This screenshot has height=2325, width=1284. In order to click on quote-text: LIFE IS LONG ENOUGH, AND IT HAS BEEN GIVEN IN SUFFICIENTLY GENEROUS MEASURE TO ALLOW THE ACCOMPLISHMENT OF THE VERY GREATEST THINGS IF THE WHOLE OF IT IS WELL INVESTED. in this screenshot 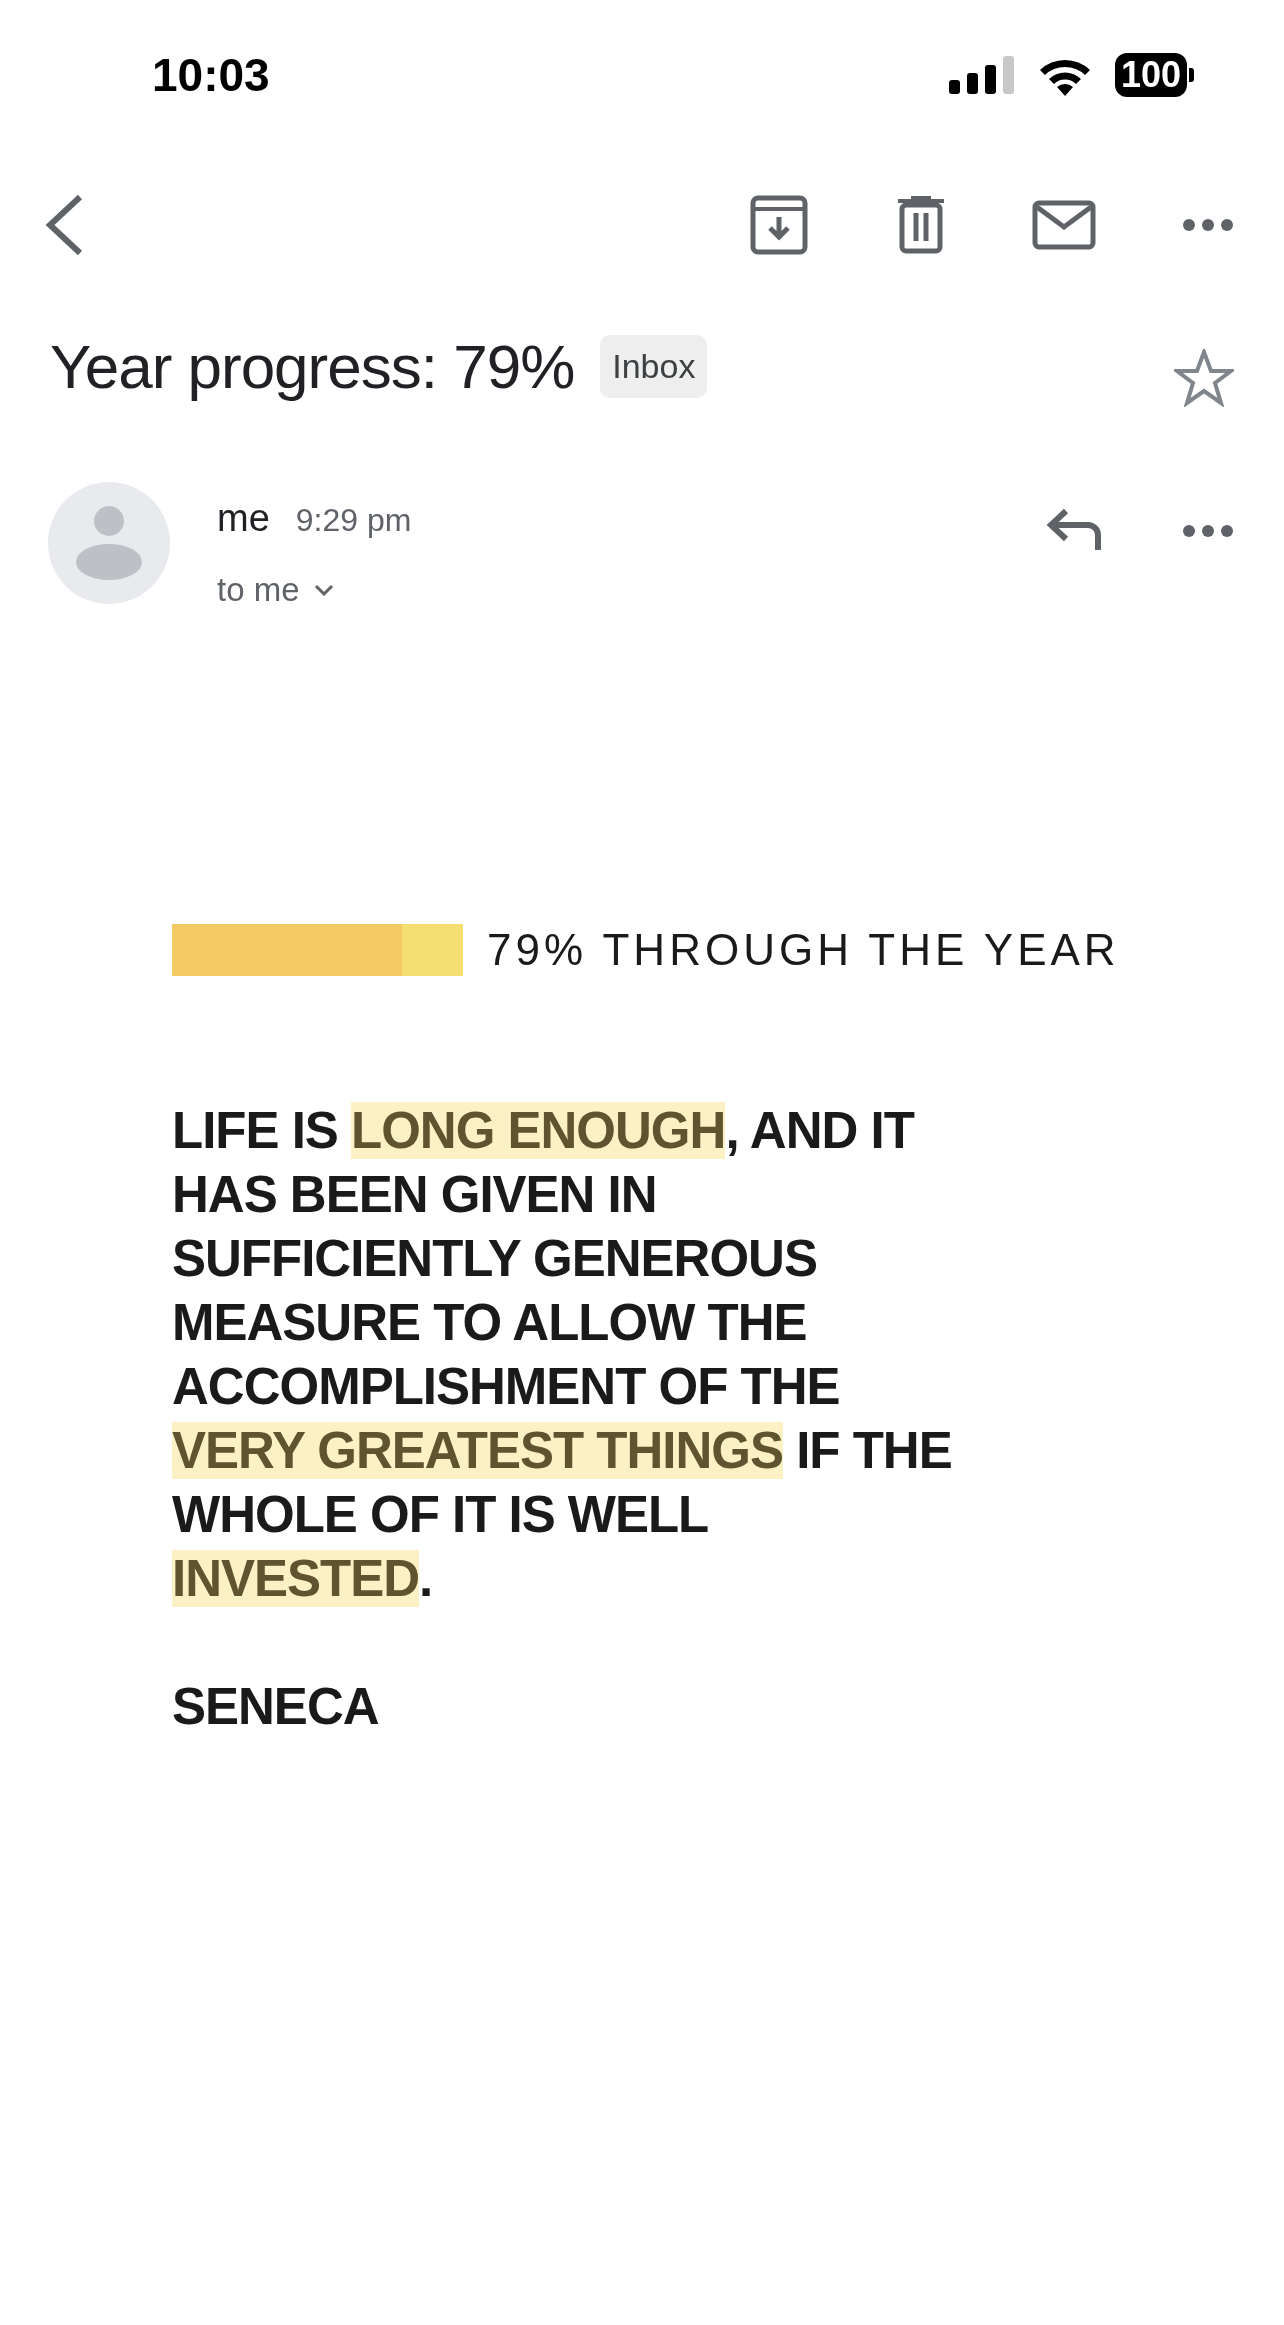, I will do `click(562, 1354)`.